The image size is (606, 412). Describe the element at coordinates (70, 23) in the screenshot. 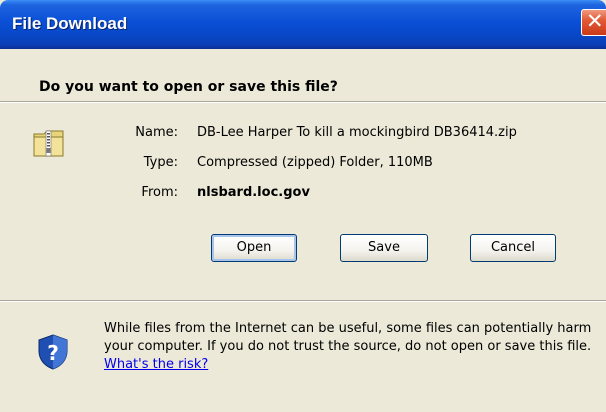

I see `window-title: File Download` at that location.